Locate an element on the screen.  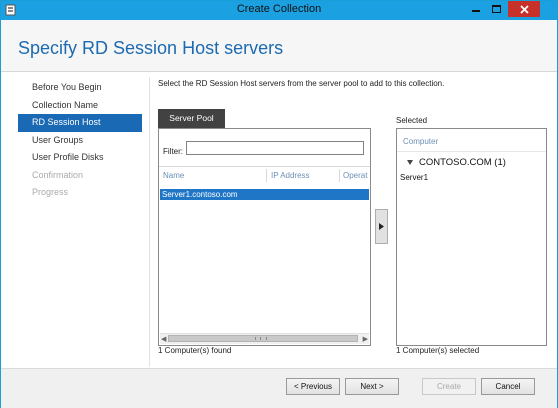
scrollbar-thumb is located at coordinates (263, 338).